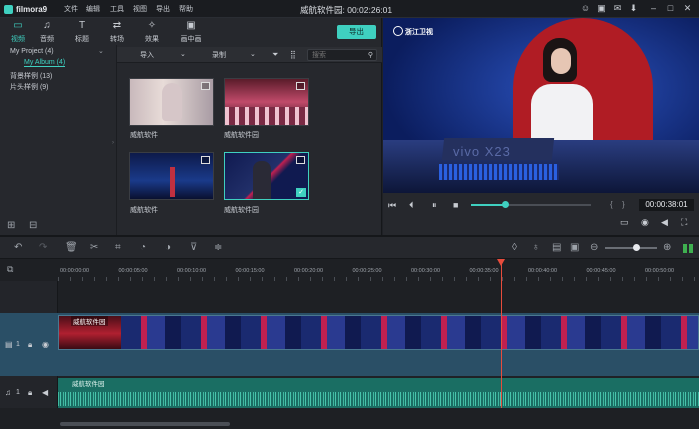  I want to click on adjust-icon: ≑, so click(218, 247).